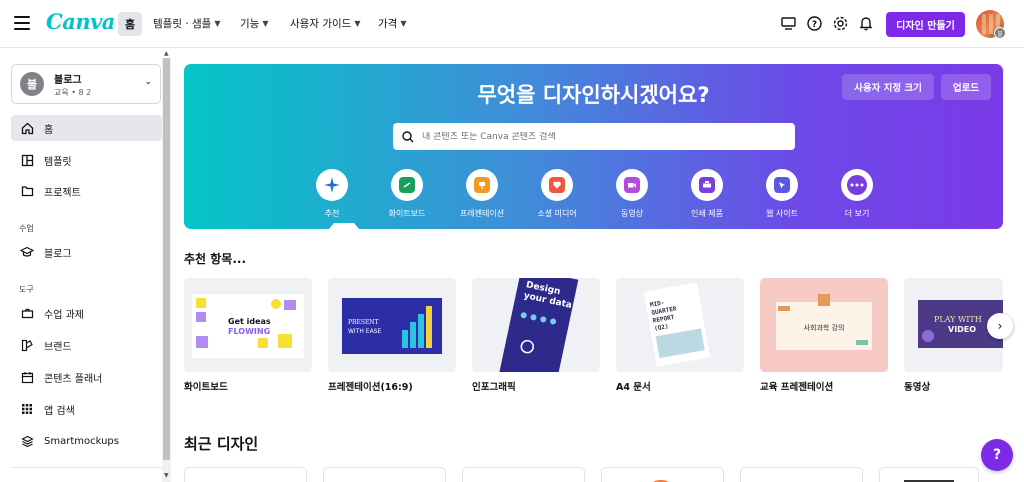  What do you see at coordinates (633, 387) in the screenshot?
I see `card-label: A4 문서` at bounding box center [633, 387].